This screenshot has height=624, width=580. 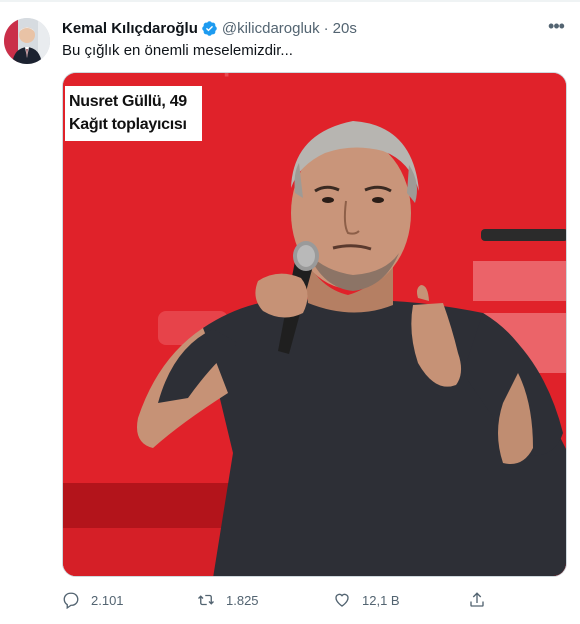 I want to click on verified-badge-icon, so click(x=209, y=28).